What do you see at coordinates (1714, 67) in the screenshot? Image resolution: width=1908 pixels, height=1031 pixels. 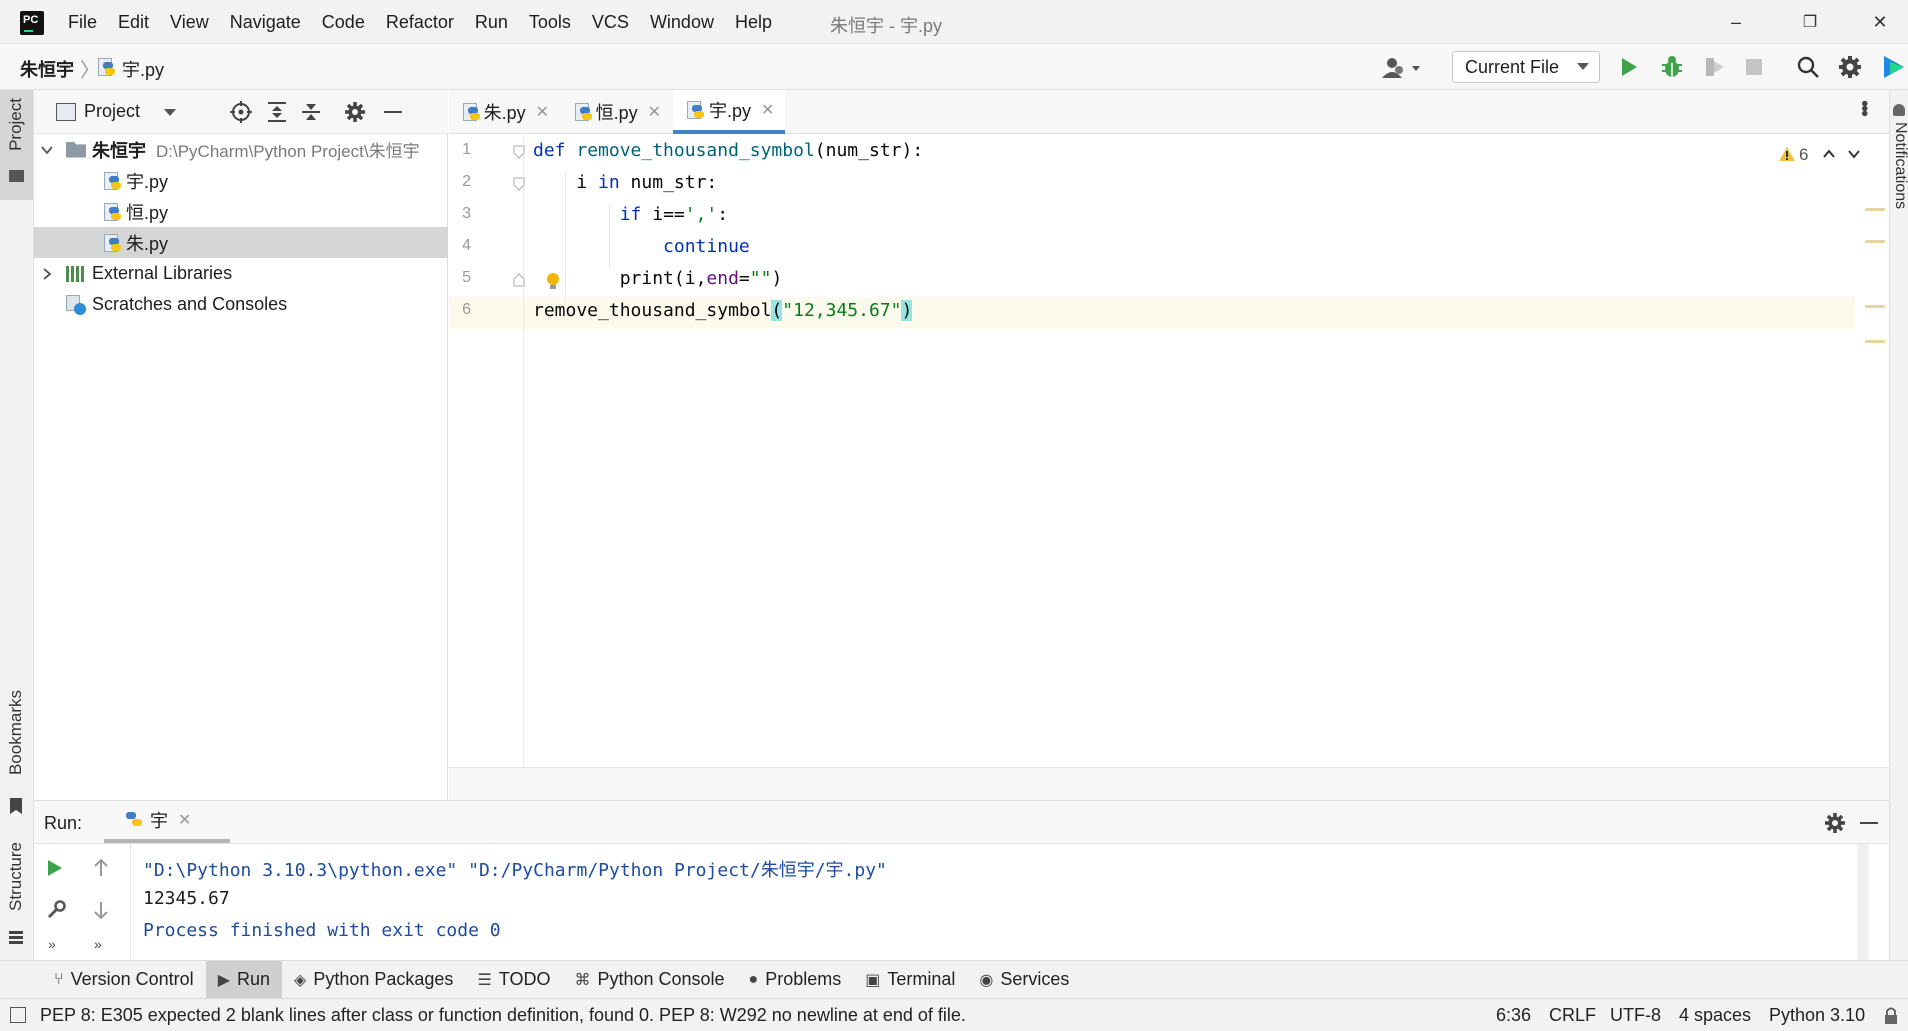 I see `run-with-coverage-icon` at bounding box center [1714, 67].